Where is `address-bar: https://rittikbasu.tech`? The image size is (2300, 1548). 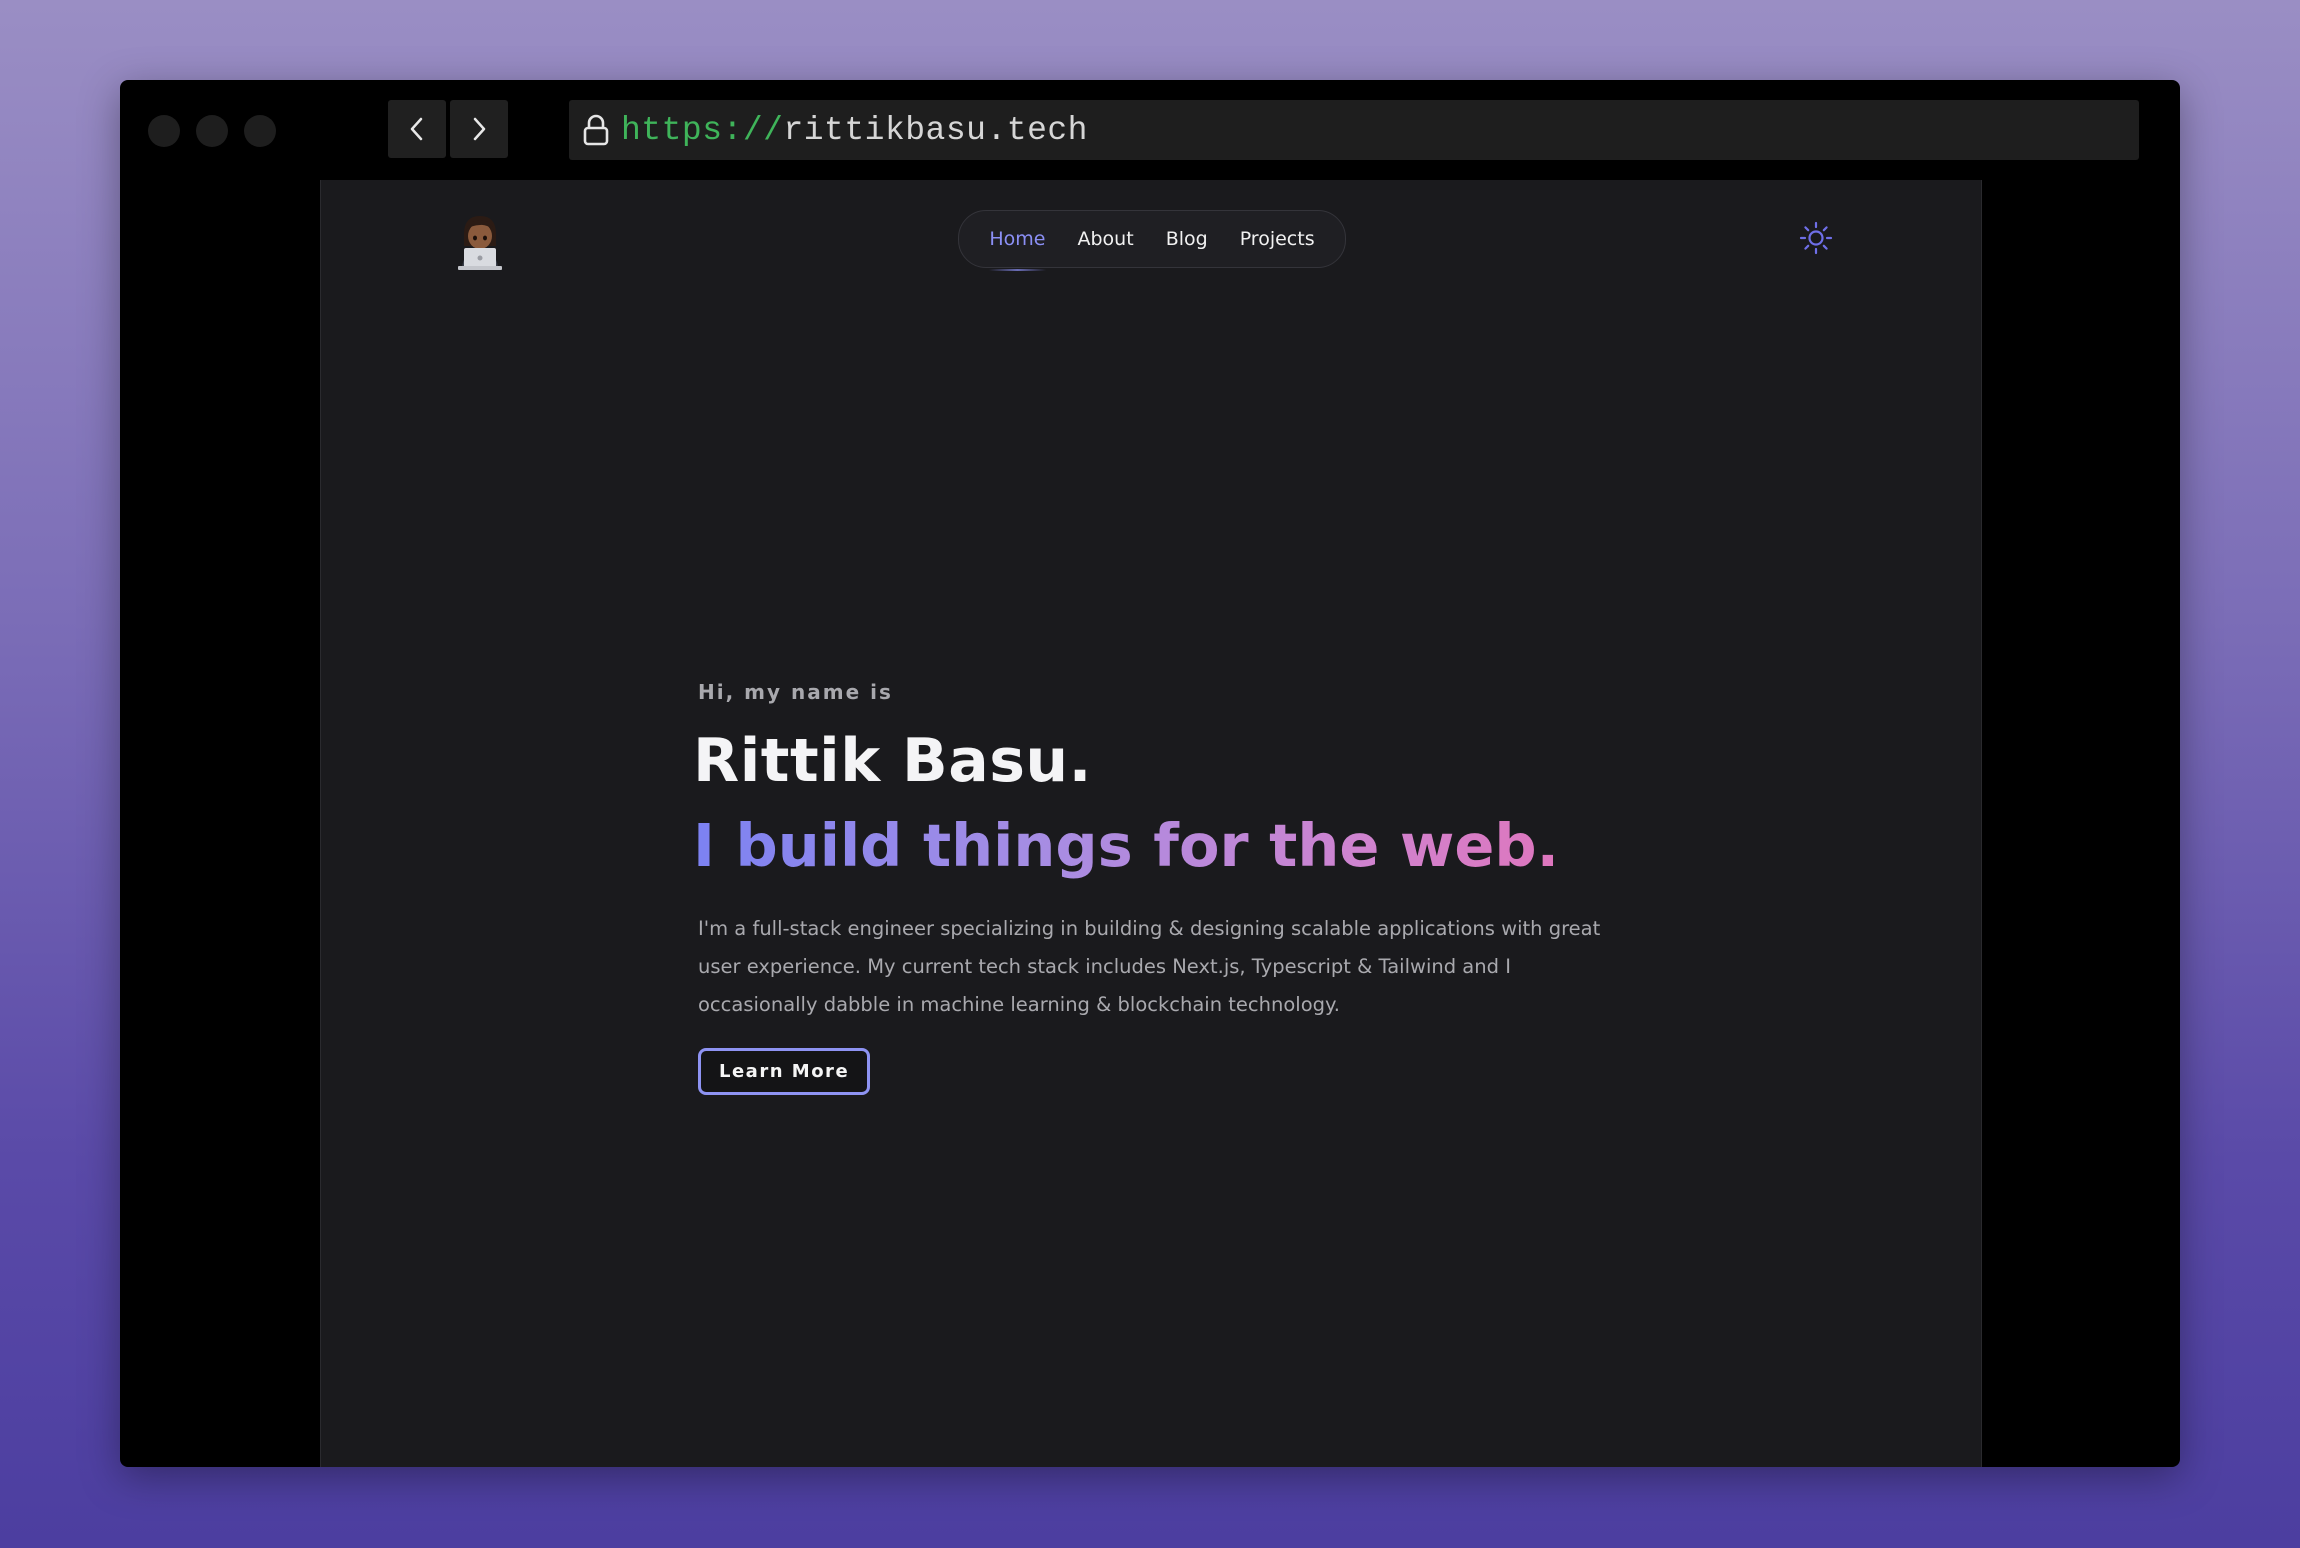
address-bar: https://rittikbasu.tech is located at coordinates (1354, 130).